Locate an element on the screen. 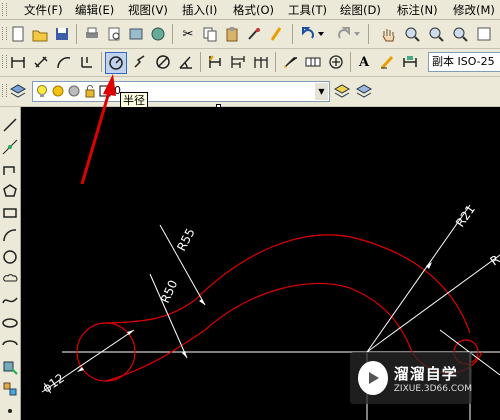 The width and height of the screenshot is (500, 420). watermark-title: 溜溜自学 is located at coordinates (425, 373).